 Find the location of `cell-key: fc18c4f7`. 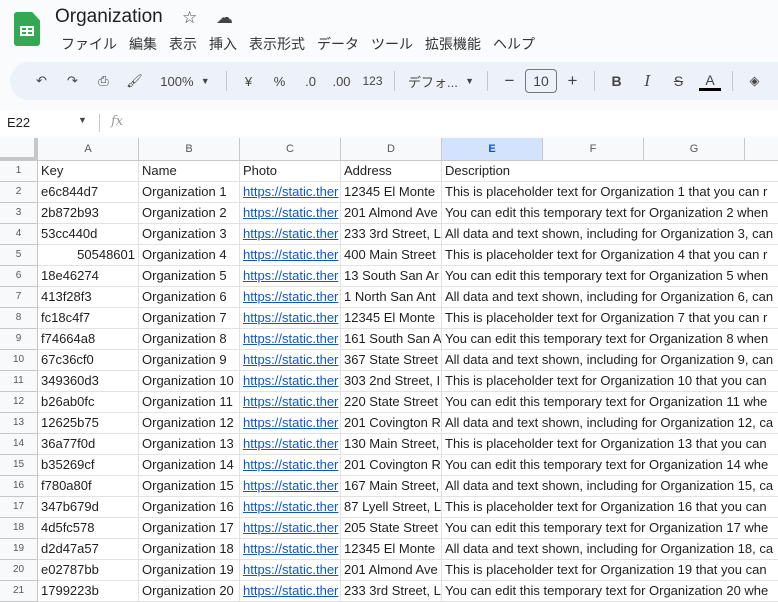

cell-key: fc18c4f7 is located at coordinates (88, 318).